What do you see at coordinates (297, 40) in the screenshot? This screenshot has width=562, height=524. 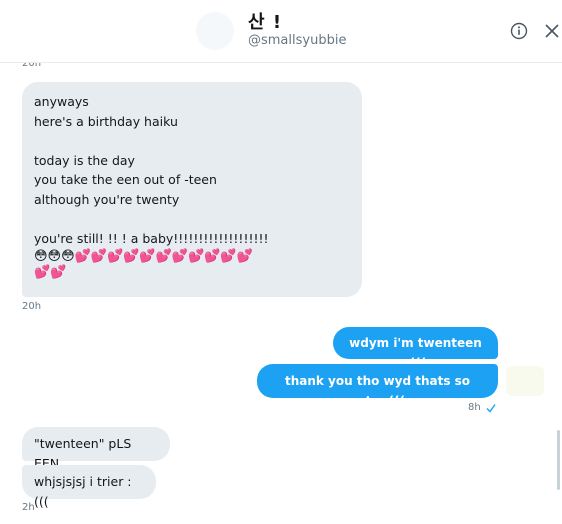 I see `contact-handle: @smallsyubbie` at bounding box center [297, 40].